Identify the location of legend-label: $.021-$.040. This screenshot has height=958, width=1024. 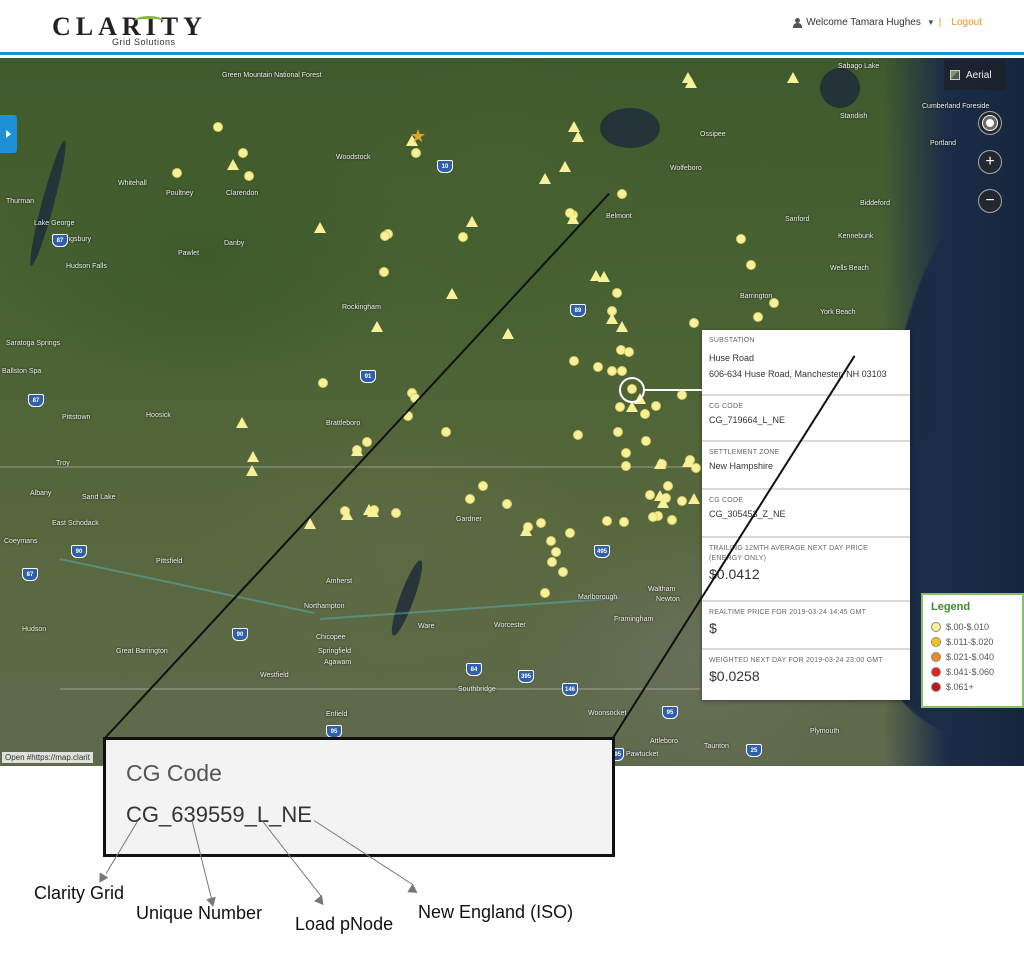
(970, 656).